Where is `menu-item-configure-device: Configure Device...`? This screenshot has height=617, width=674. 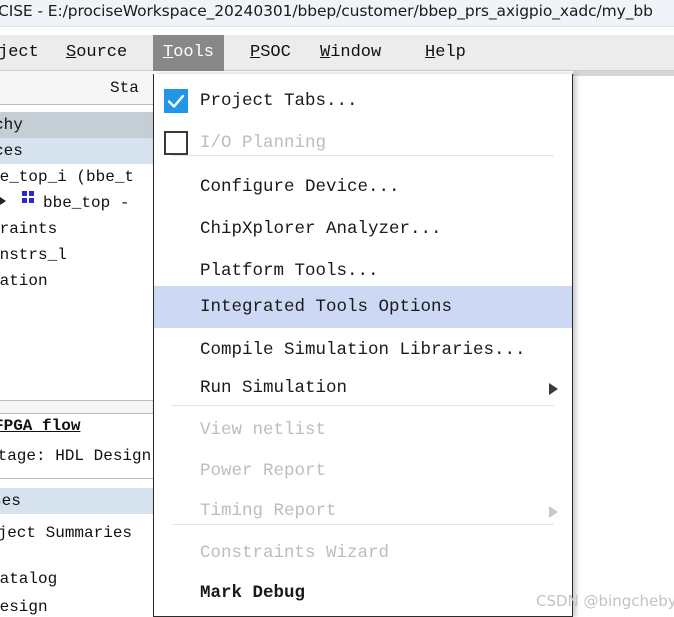 menu-item-configure-device: Configure Device... is located at coordinates (363, 187).